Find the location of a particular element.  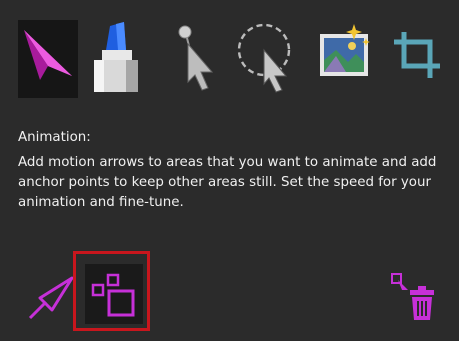

motion-arrow-tool is located at coordinates (48, 59).